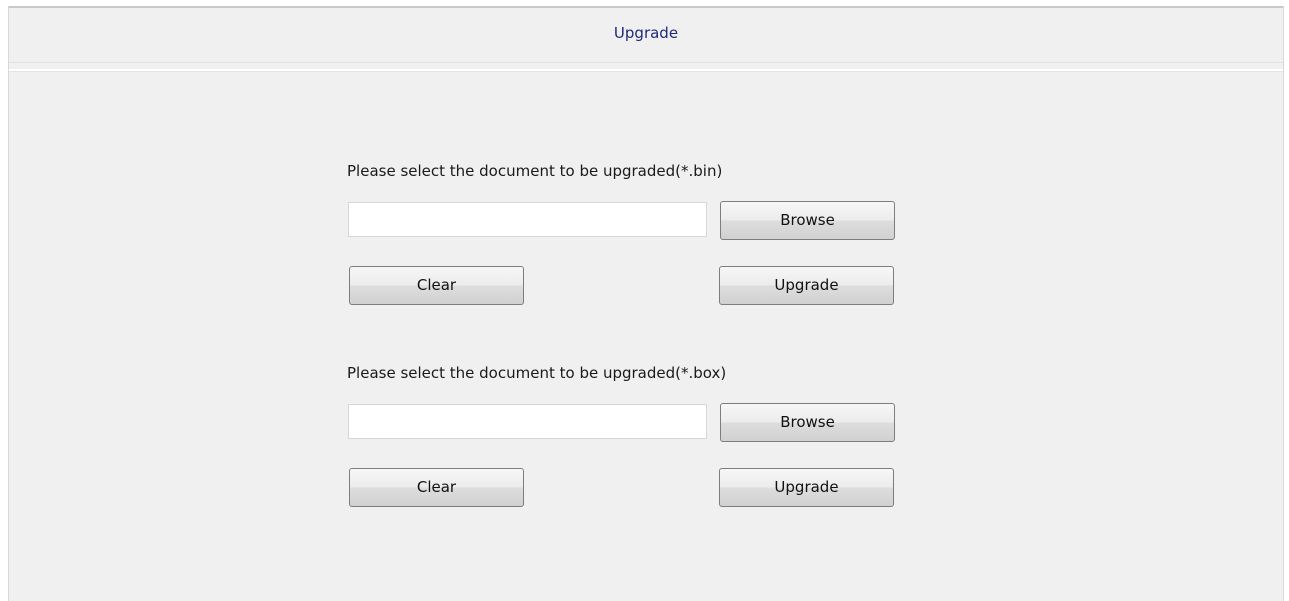 The width and height of the screenshot is (1289, 601). I want to click on box-clear-button: Clear, so click(436, 487).